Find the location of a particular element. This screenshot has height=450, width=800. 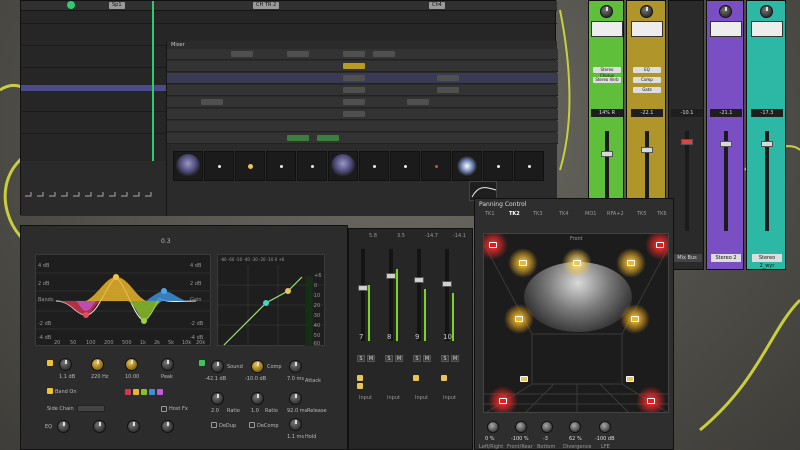

send-label: Stereo Chorus is located at coordinates (607, 72).